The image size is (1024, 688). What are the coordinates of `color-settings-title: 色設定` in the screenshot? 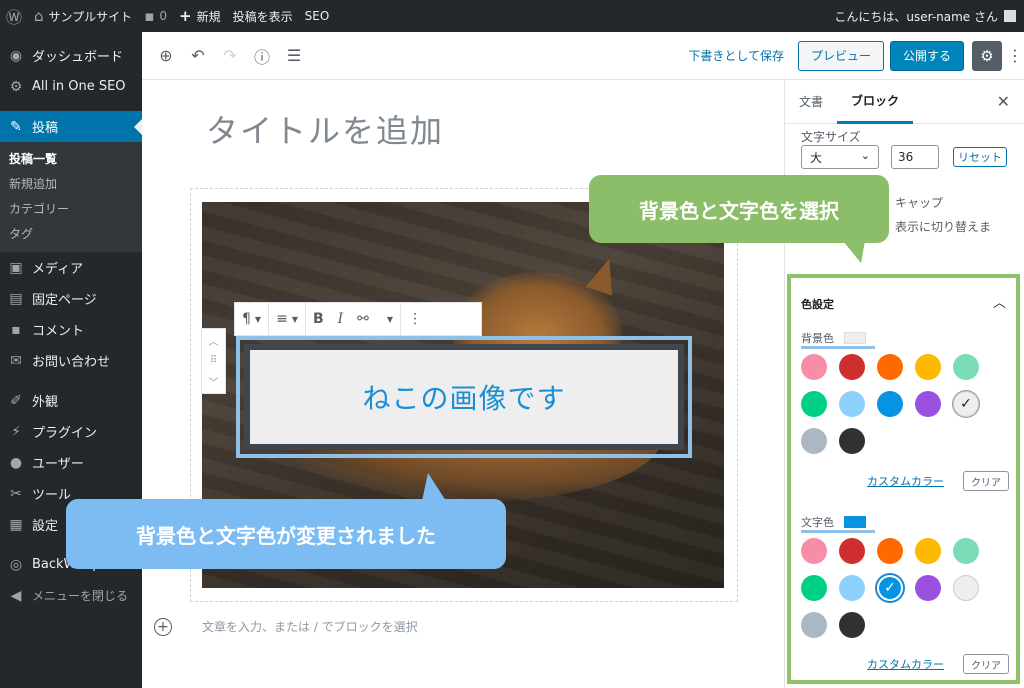 It's located at (817, 304).